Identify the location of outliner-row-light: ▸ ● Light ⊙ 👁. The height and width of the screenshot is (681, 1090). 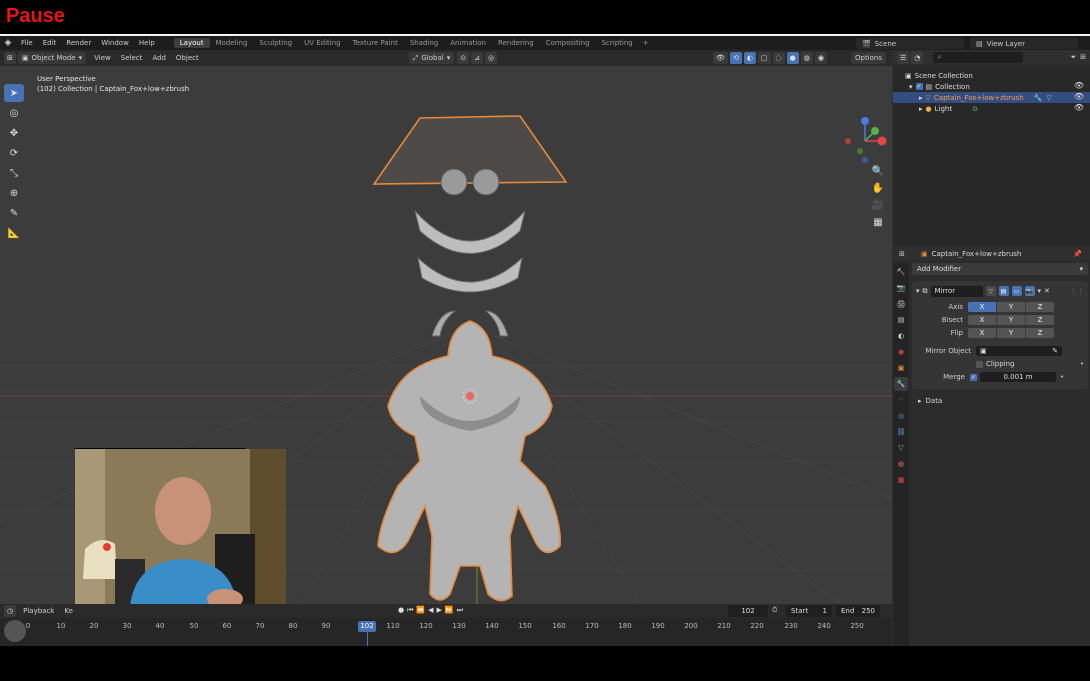
(991, 108).